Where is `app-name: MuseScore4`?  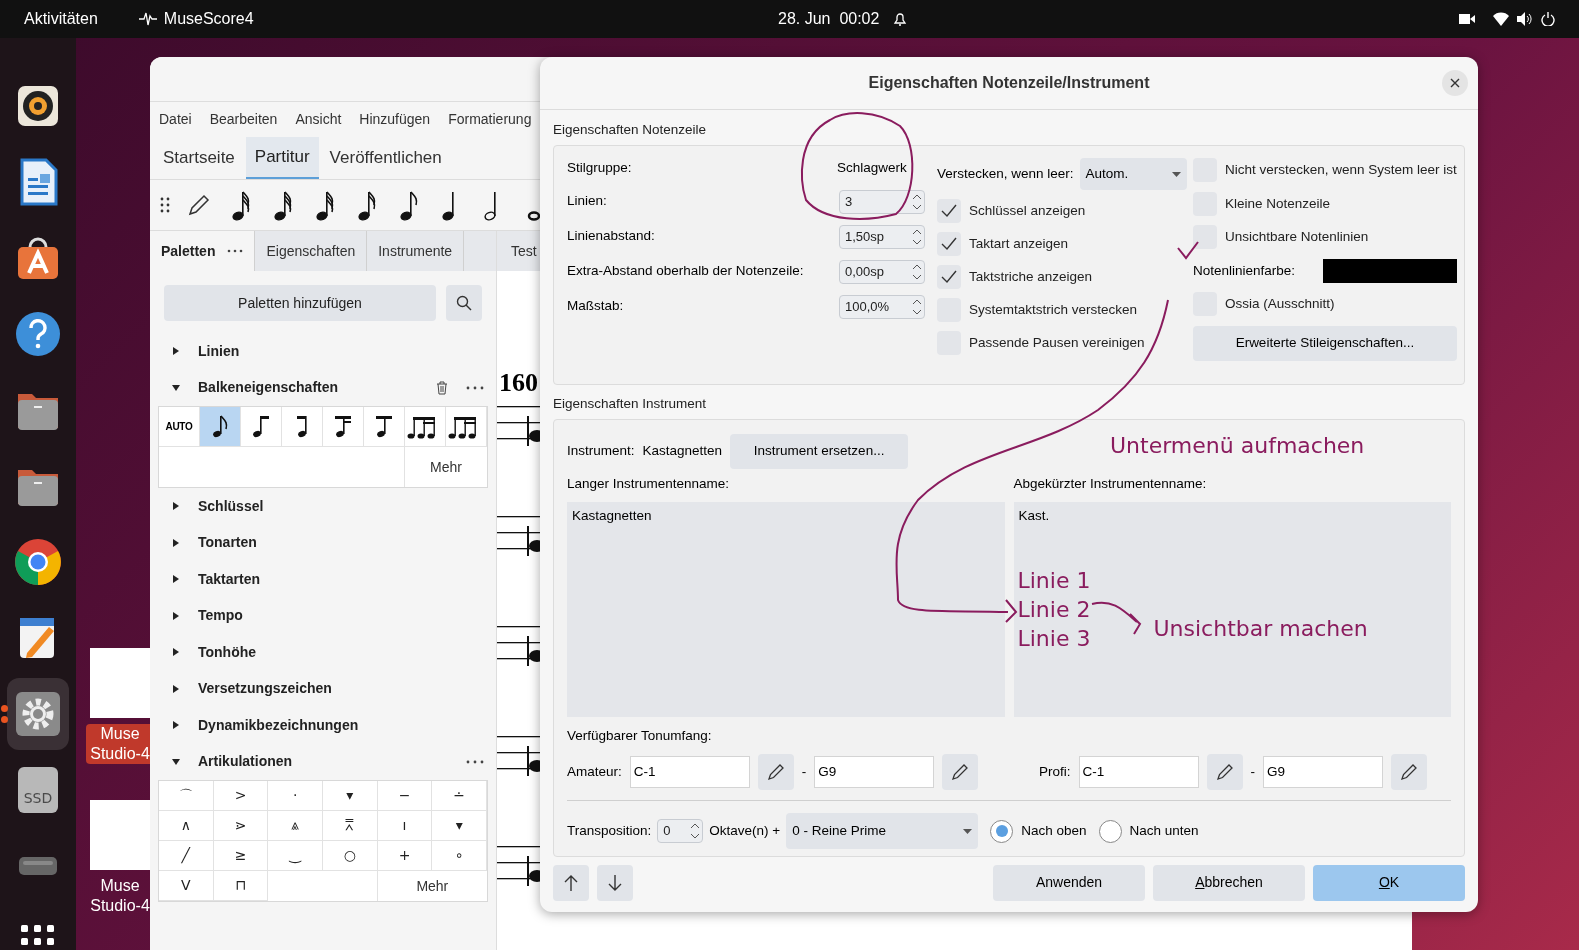
app-name: MuseScore4 is located at coordinates (208, 19).